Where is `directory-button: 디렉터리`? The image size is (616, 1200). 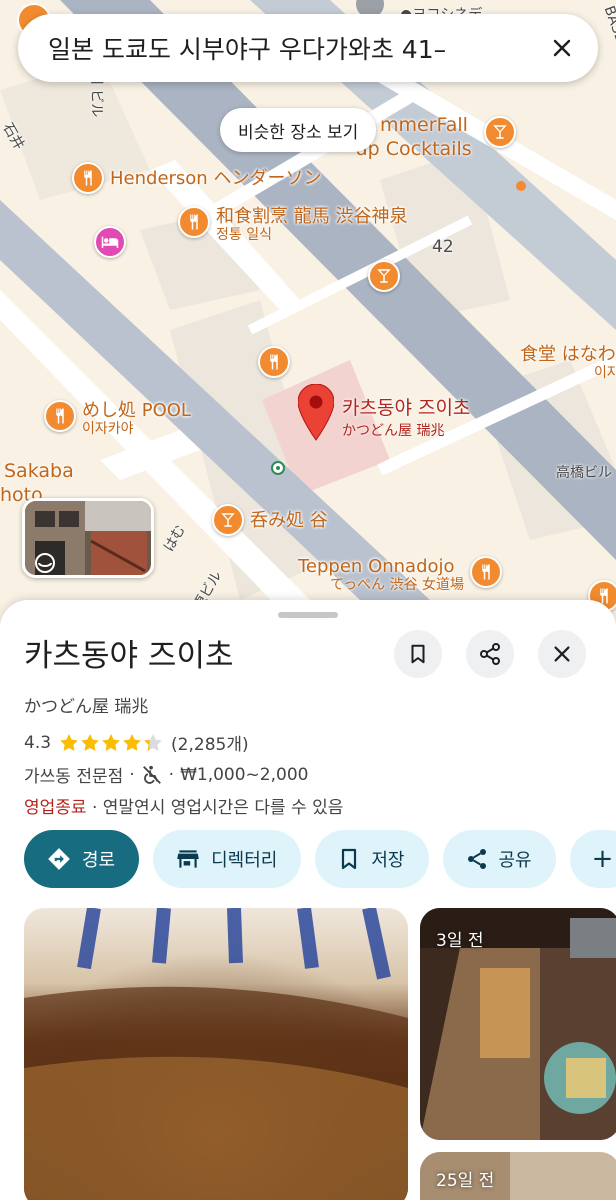
directory-button: 디렉터리 is located at coordinates (227, 859).